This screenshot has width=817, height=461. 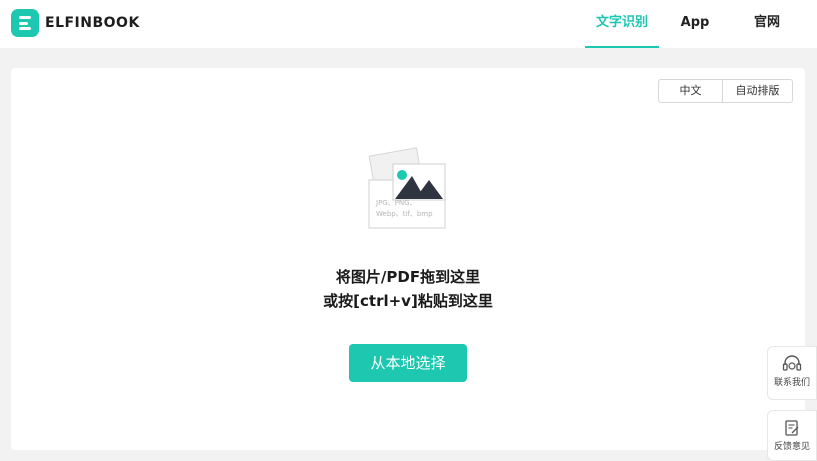 I want to click on feedback-button: 反馈意见, so click(x=792, y=435).